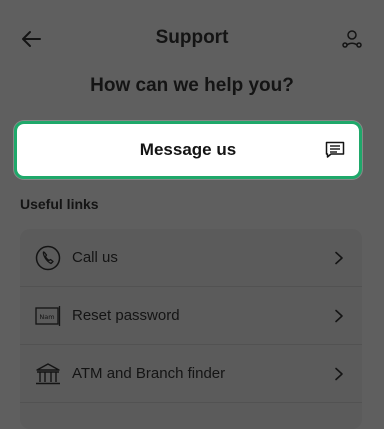 The height and width of the screenshot is (429, 384). What do you see at coordinates (95, 257) in the screenshot?
I see `list-item-label: Call us` at bounding box center [95, 257].